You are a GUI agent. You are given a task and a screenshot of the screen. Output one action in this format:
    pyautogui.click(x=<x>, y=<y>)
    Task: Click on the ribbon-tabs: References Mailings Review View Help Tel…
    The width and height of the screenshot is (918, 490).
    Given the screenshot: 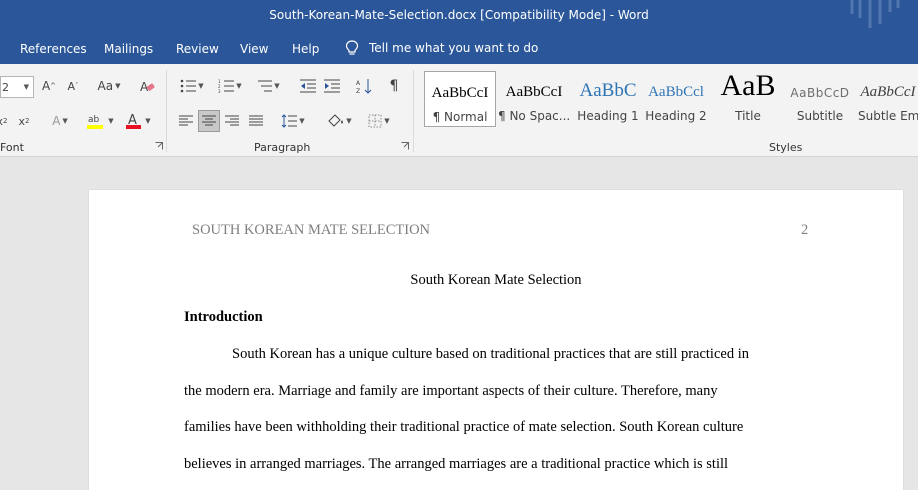 What is the action you would take?
    pyautogui.click(x=459, y=49)
    